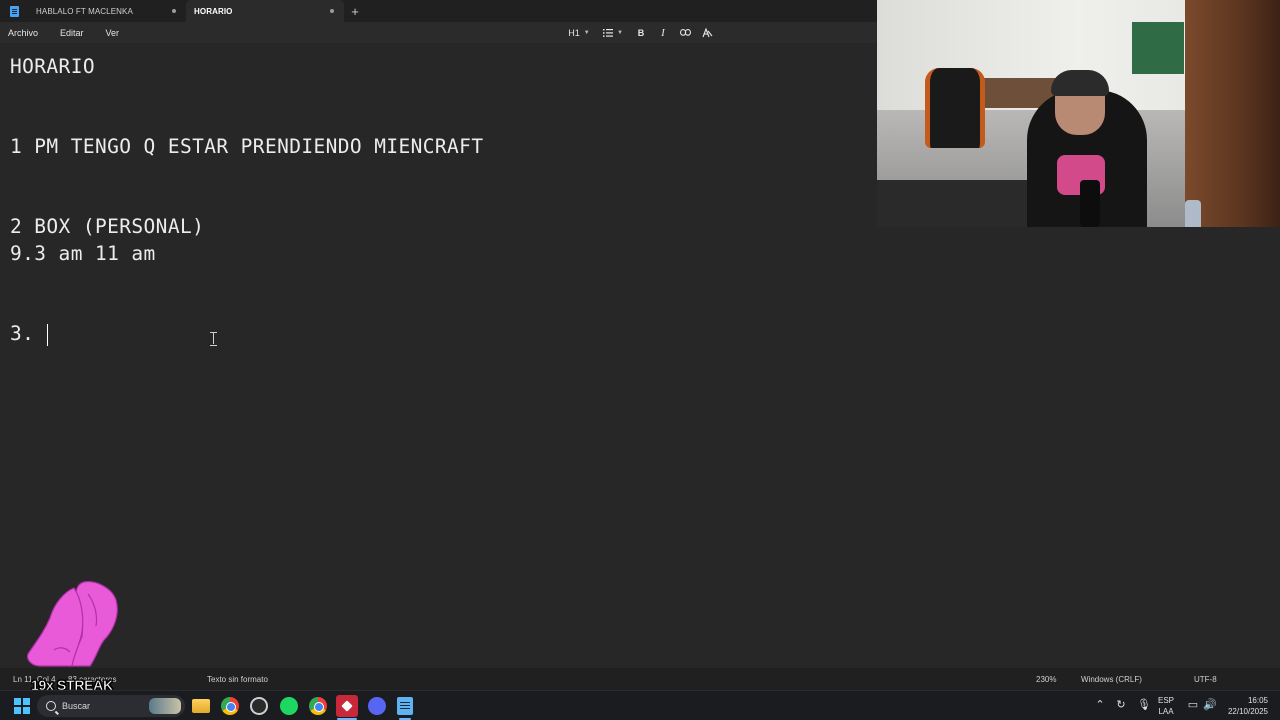 The height and width of the screenshot is (720, 1280). What do you see at coordinates (608, 32) in the screenshot?
I see `list-icon` at bounding box center [608, 32].